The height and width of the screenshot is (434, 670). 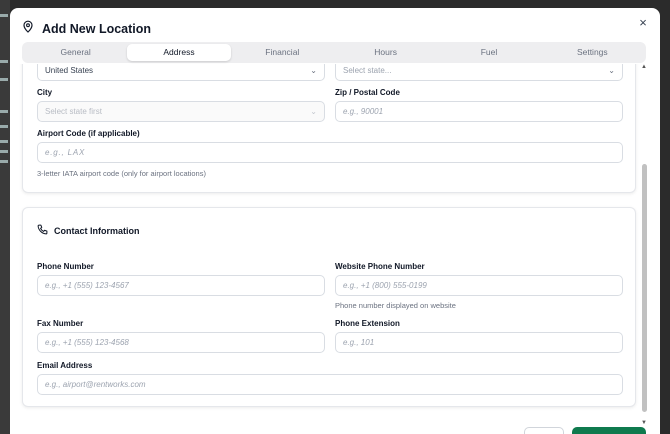 I want to click on country-value: United States, so click(x=69, y=70).